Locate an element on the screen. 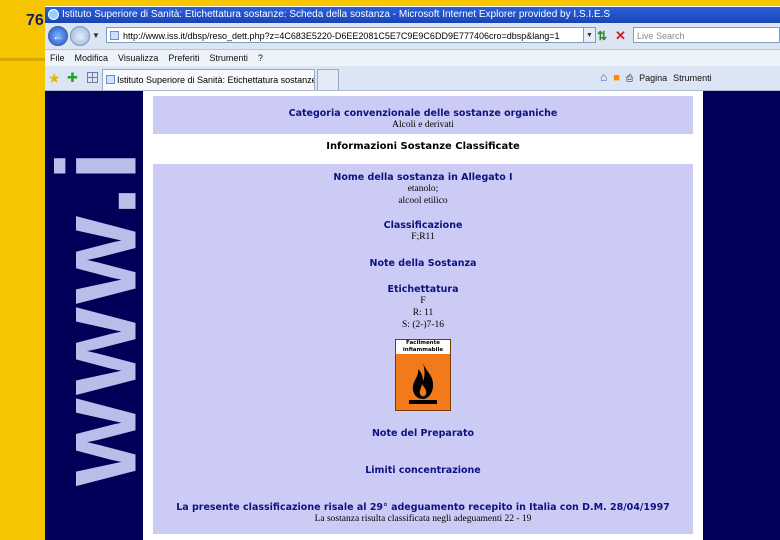 This screenshot has height=540, width=780. menu-view: Visualizza is located at coordinates (138, 58).